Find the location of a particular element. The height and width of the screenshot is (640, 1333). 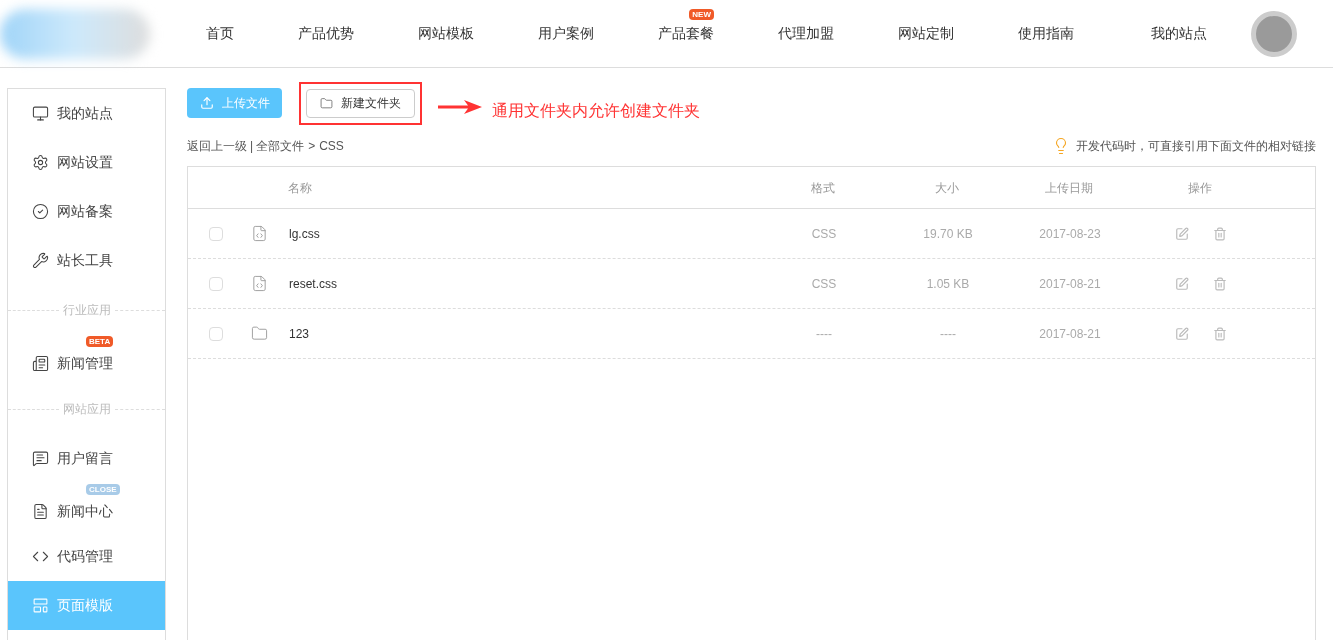

nav-link: 产品优势 is located at coordinates (326, 33).